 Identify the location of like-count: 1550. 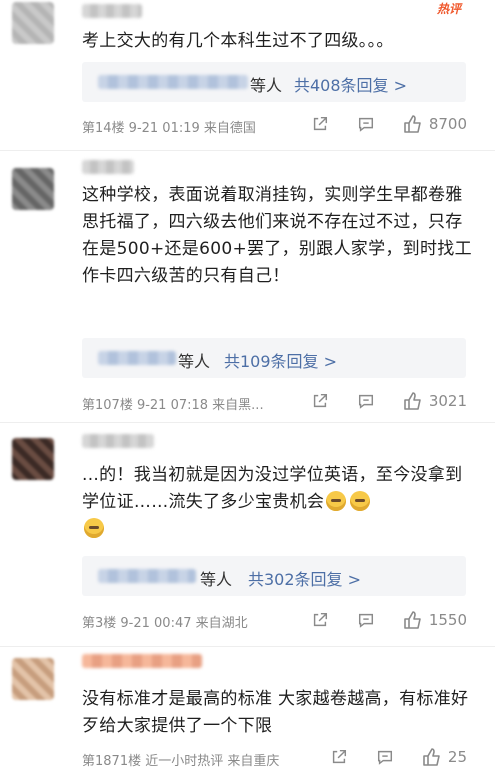
(447, 620).